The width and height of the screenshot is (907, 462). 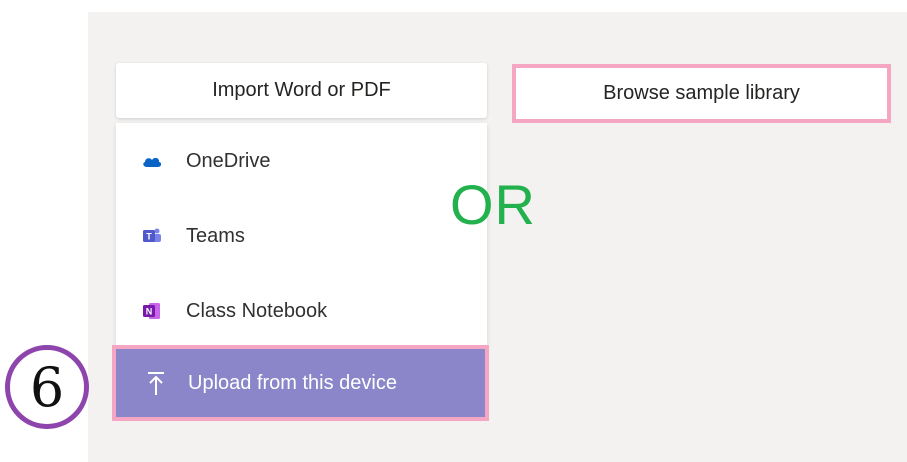 I want to click on import-button-label: Import Word or PDF, so click(x=301, y=90).